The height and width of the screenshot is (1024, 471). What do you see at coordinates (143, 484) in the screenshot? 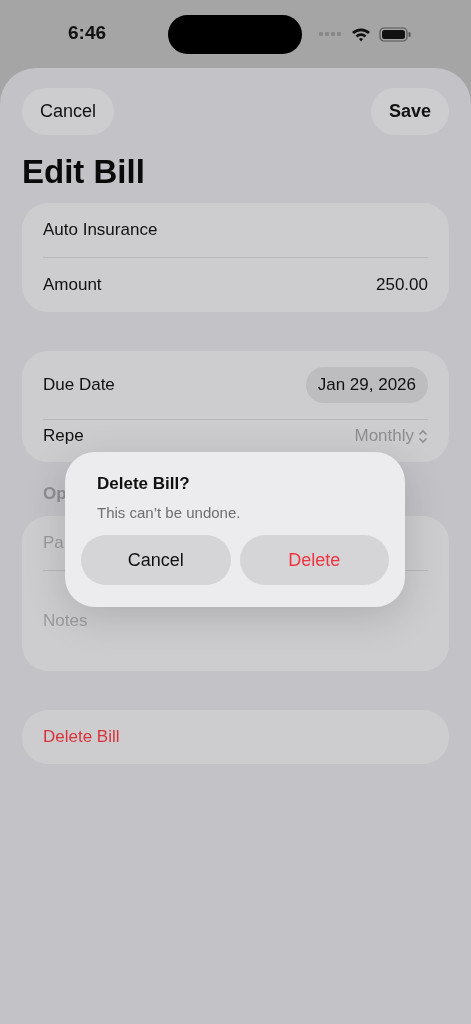
I see `alert-title: Delete Bill?` at bounding box center [143, 484].